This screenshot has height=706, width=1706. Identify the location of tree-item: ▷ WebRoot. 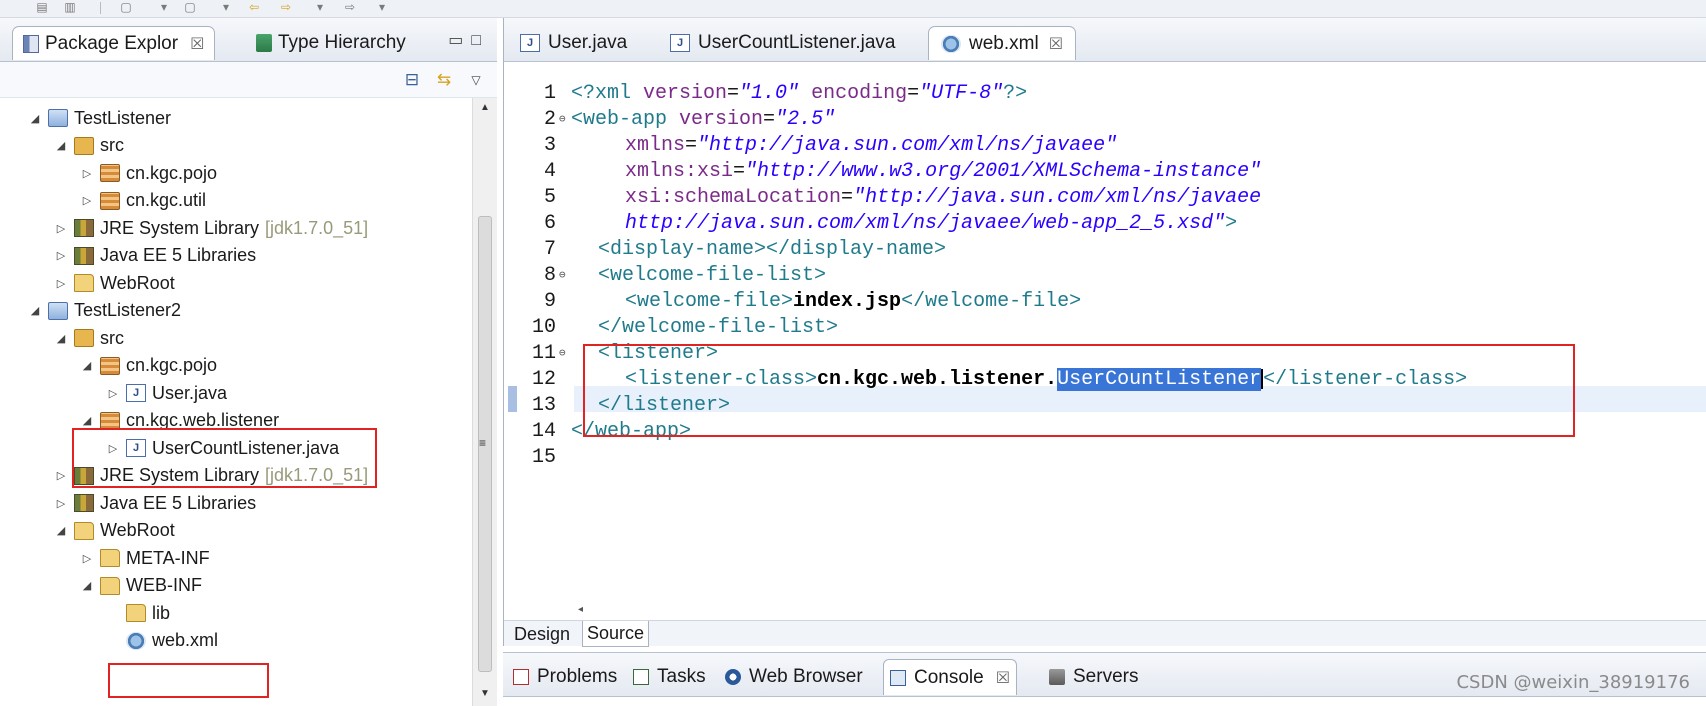
(114, 283).